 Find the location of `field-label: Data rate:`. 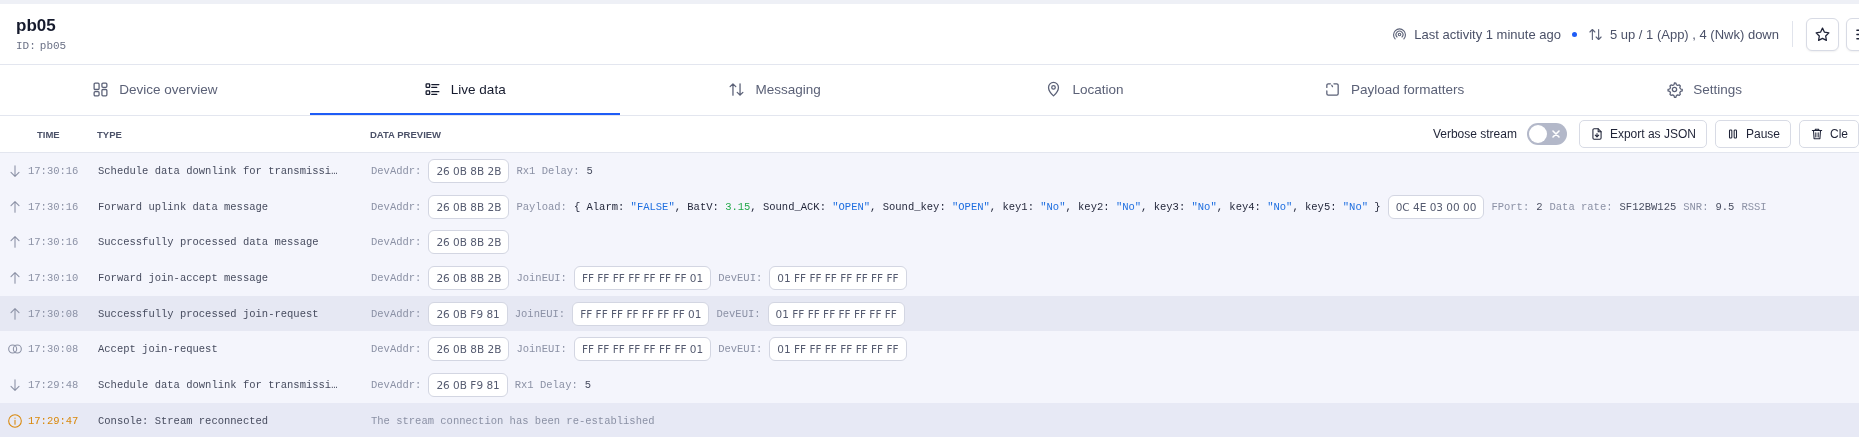

field-label: Data rate: is located at coordinates (1581, 206).